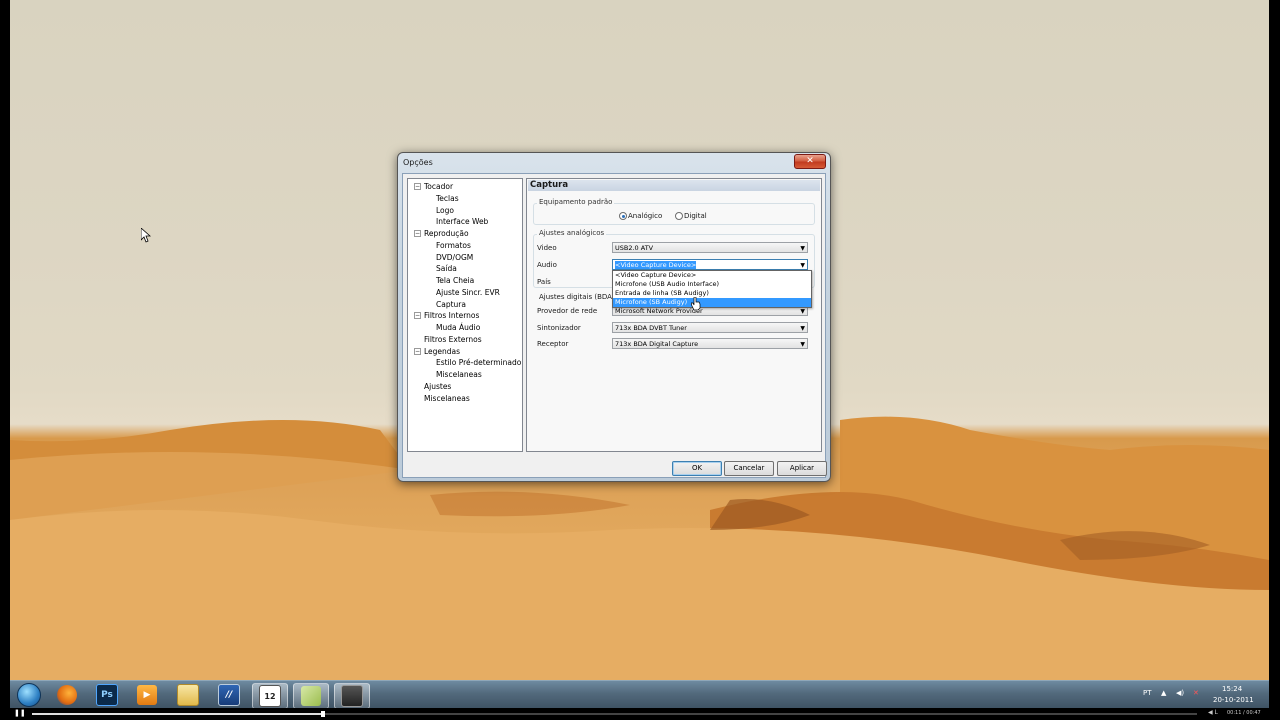 The width and height of the screenshot is (1280, 720). I want to click on tree-item: Legendas, so click(442, 351).